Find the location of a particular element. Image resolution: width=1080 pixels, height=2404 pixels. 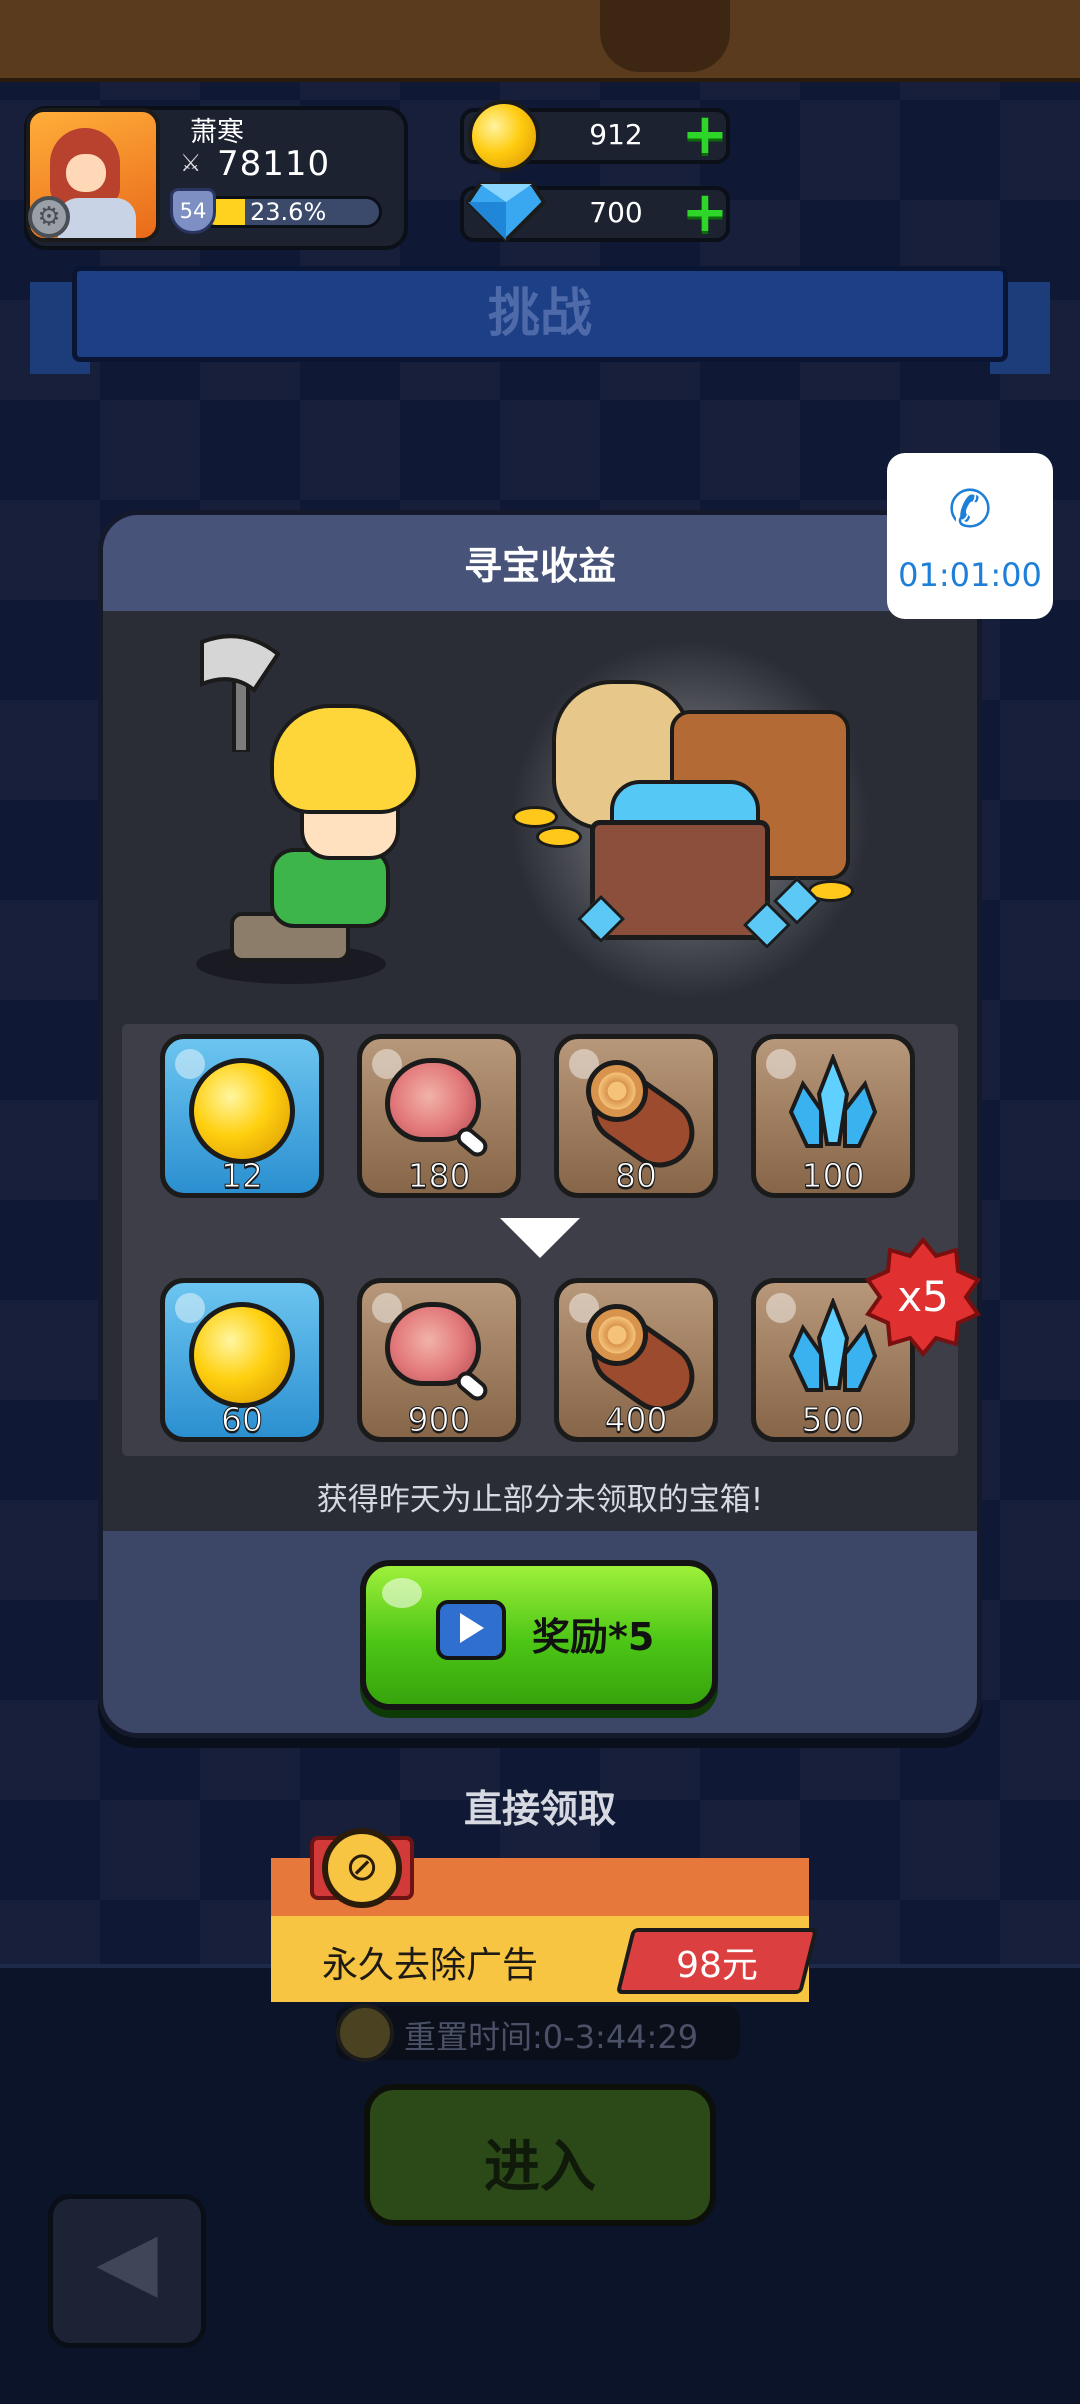

crossed-swords-icon: ⚔ is located at coordinates (191, 163).